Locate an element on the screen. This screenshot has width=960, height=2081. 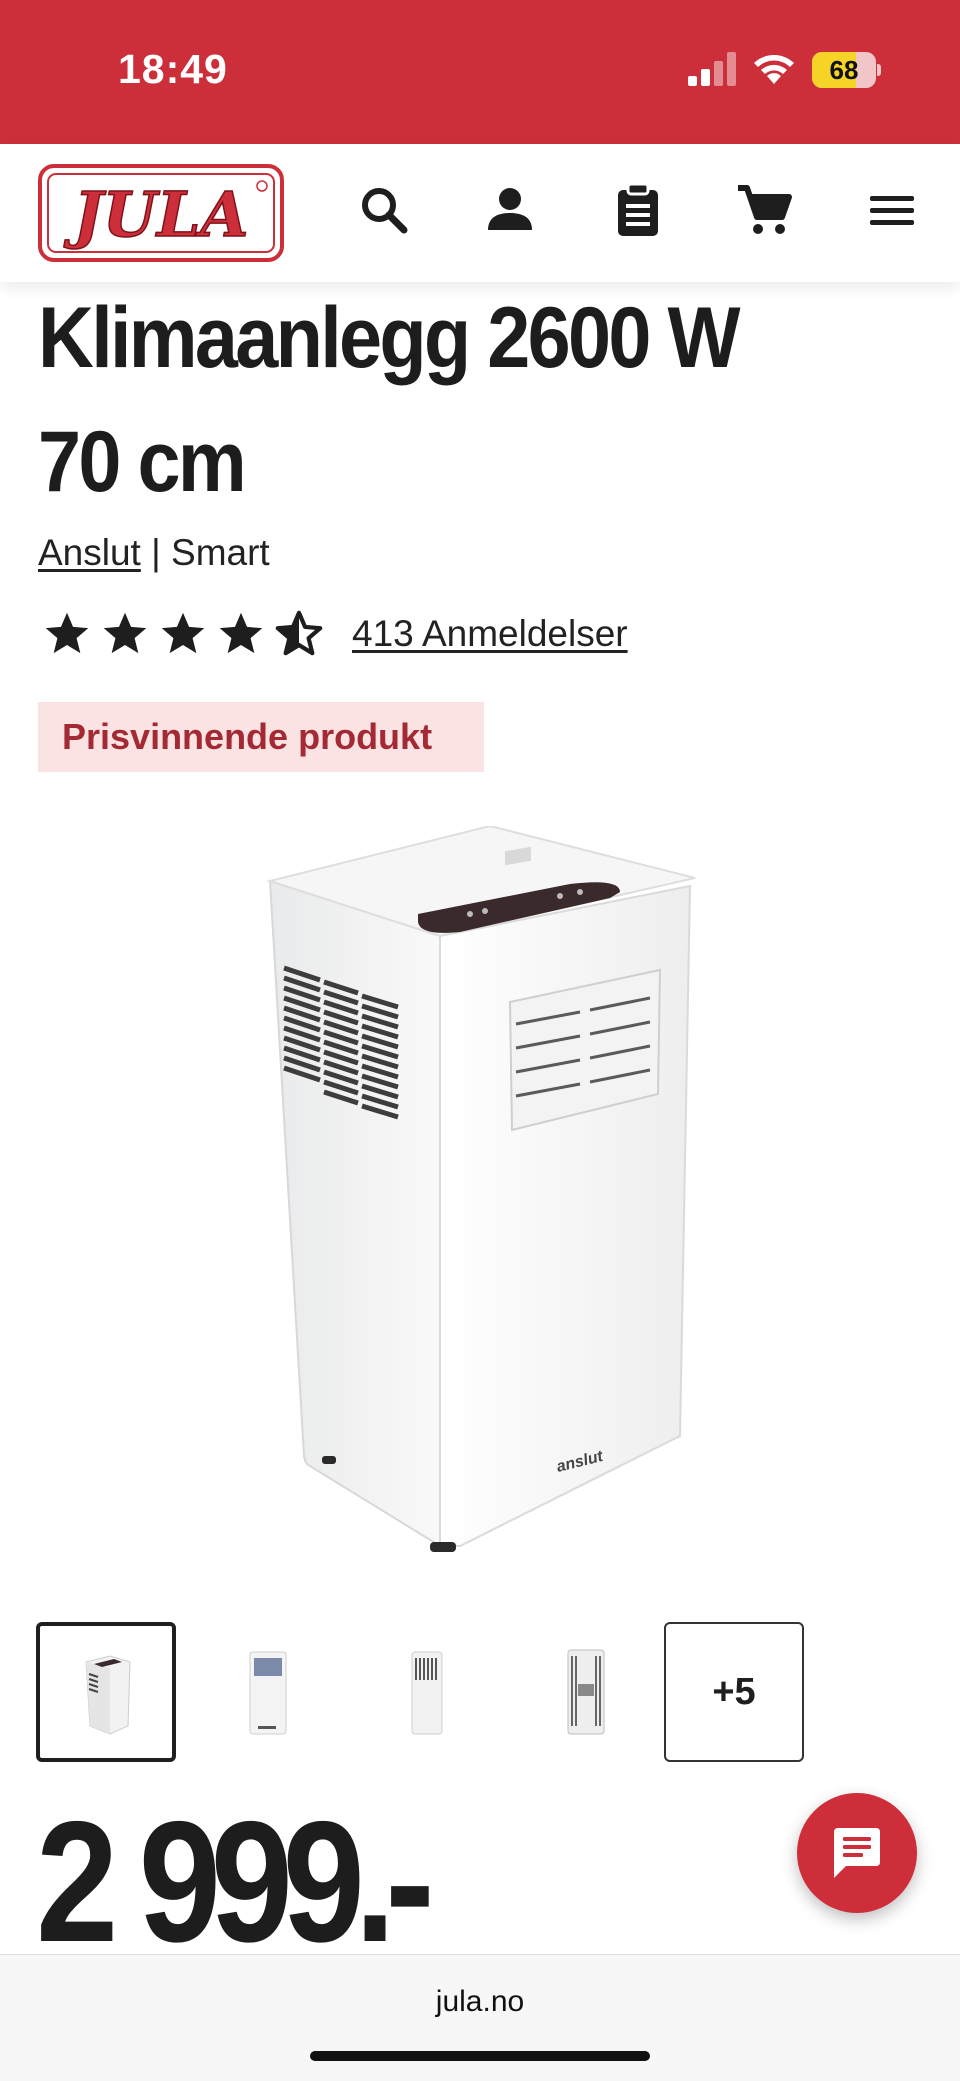
menu-button is located at coordinates (892, 210).